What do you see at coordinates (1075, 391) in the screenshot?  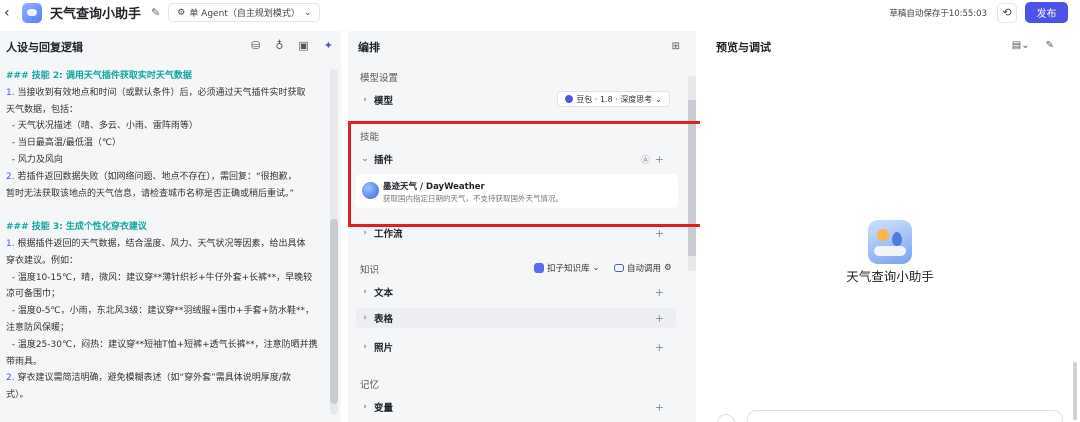 I see `preview-scrollbar` at bounding box center [1075, 391].